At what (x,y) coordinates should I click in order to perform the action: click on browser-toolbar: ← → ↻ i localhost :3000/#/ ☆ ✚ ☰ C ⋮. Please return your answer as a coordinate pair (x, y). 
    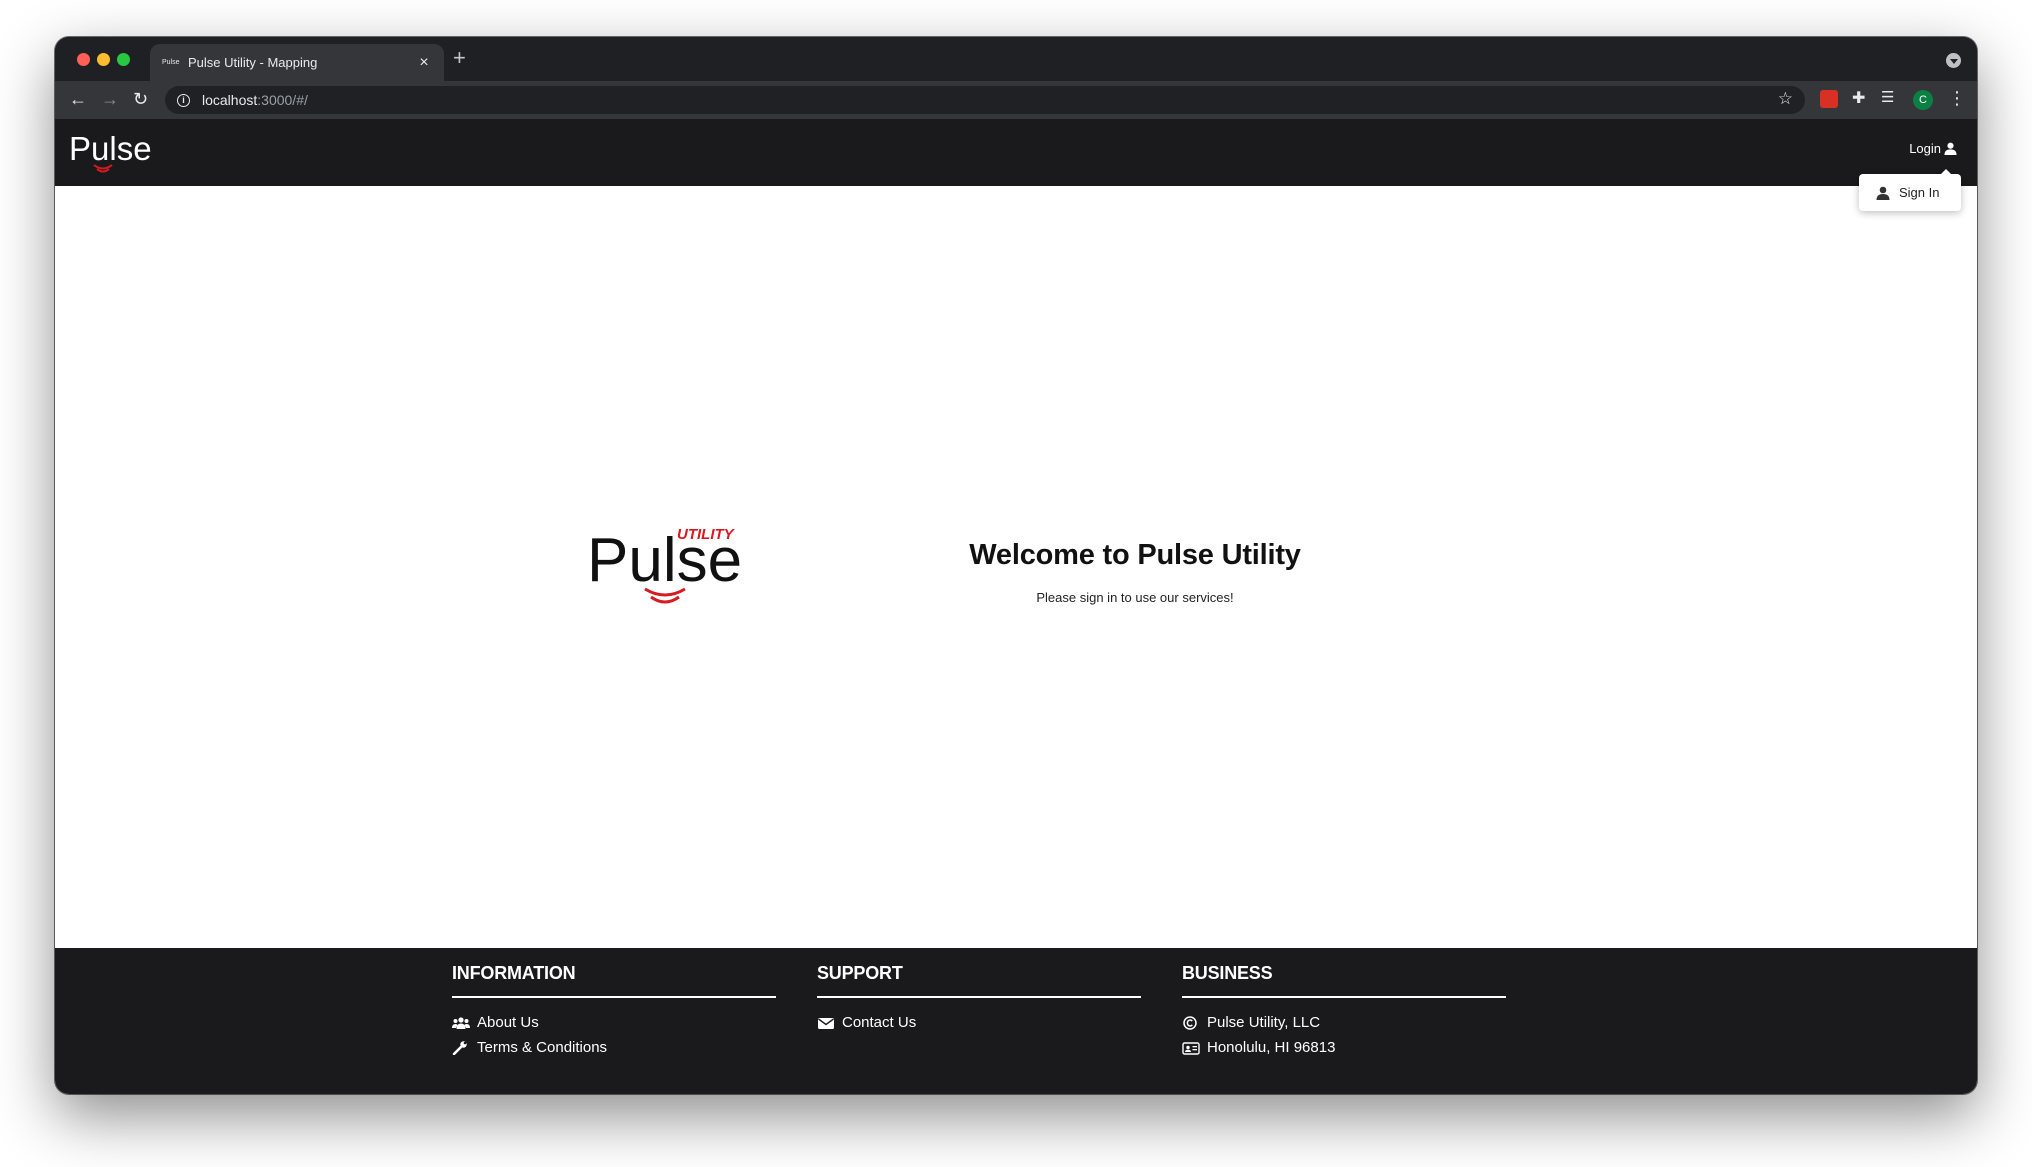
    Looking at the image, I should click on (1016, 100).